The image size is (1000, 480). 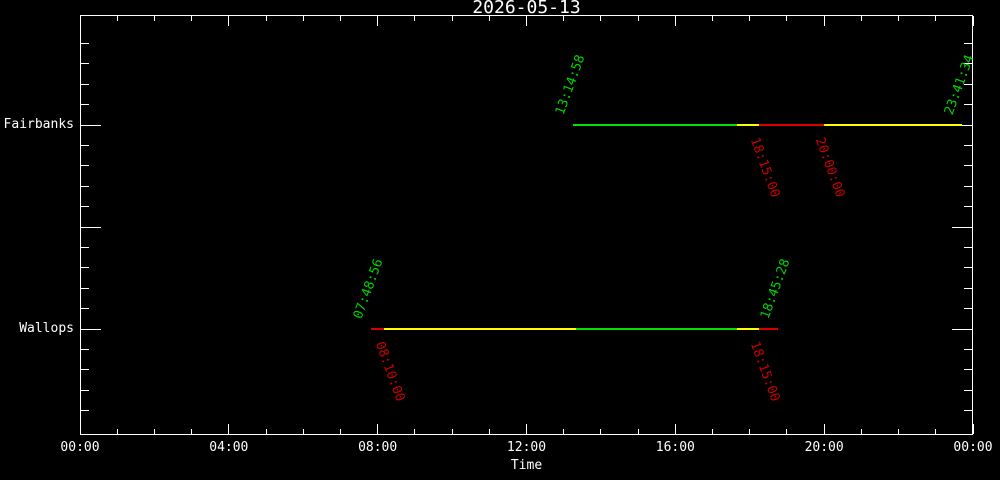 What do you see at coordinates (378, 447) in the screenshot?
I see `x-tick-label: 08:00` at bounding box center [378, 447].